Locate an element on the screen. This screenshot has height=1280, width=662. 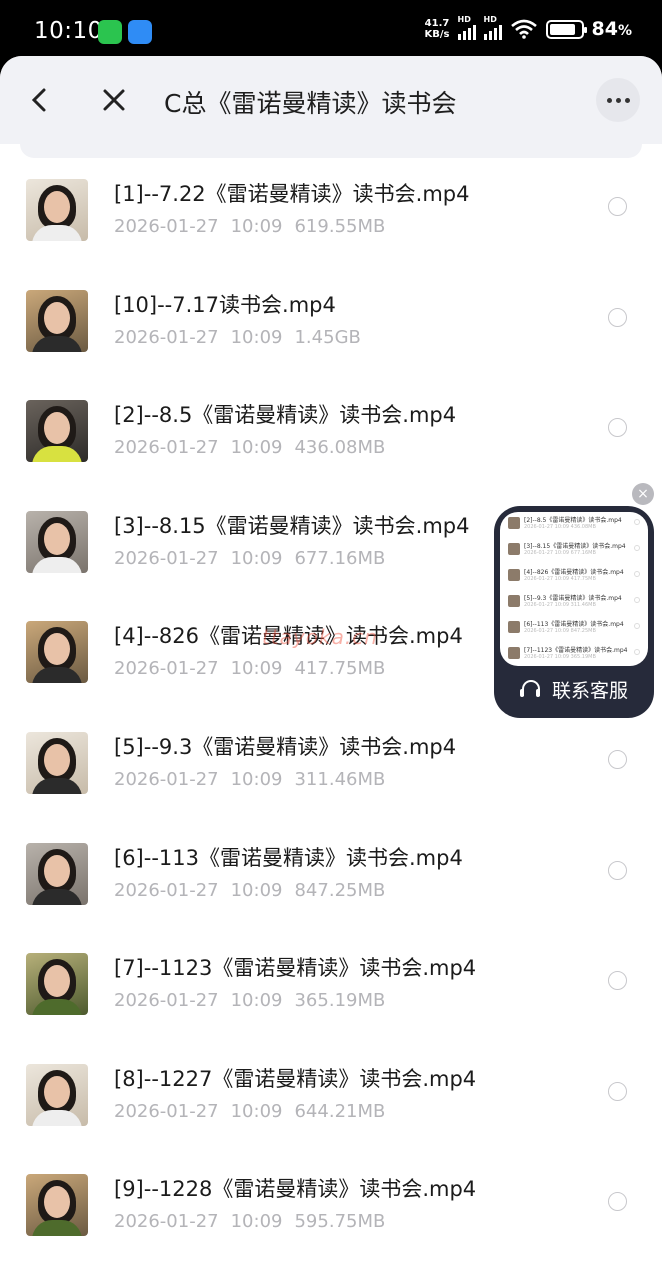
file-name: [5]--9.3《雷诺曼精读》读书会.mp4 is located at coordinates (285, 746).